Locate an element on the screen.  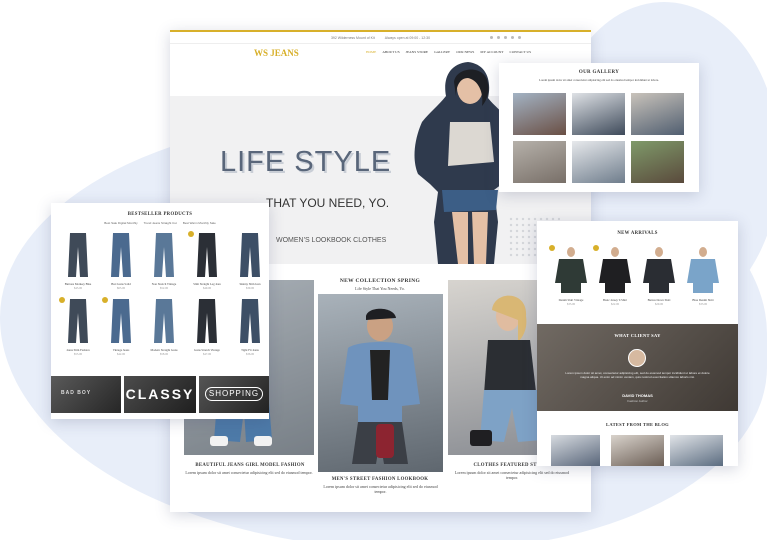
banner-bad-boy-text: BAD BOY is located at coordinates (76, 393).